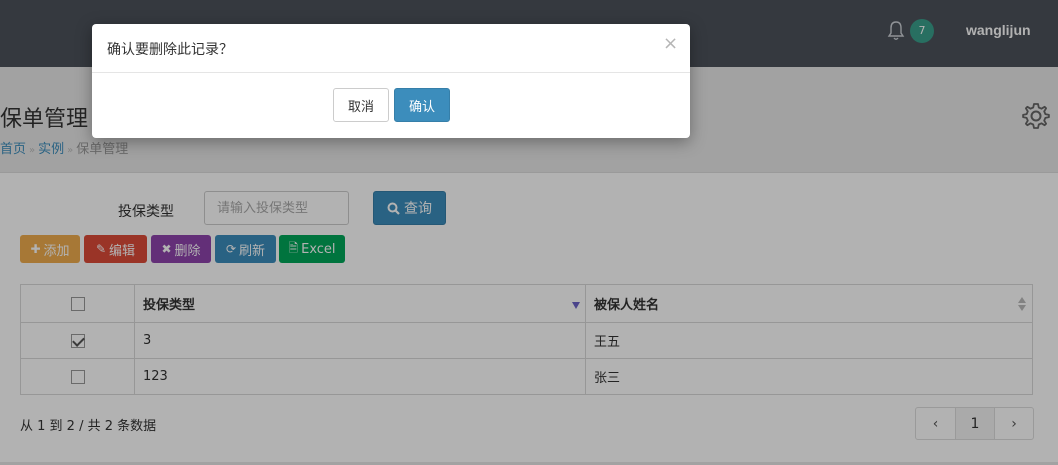 This screenshot has width=1058, height=465. I want to click on confirm-button: 确认, so click(422, 105).